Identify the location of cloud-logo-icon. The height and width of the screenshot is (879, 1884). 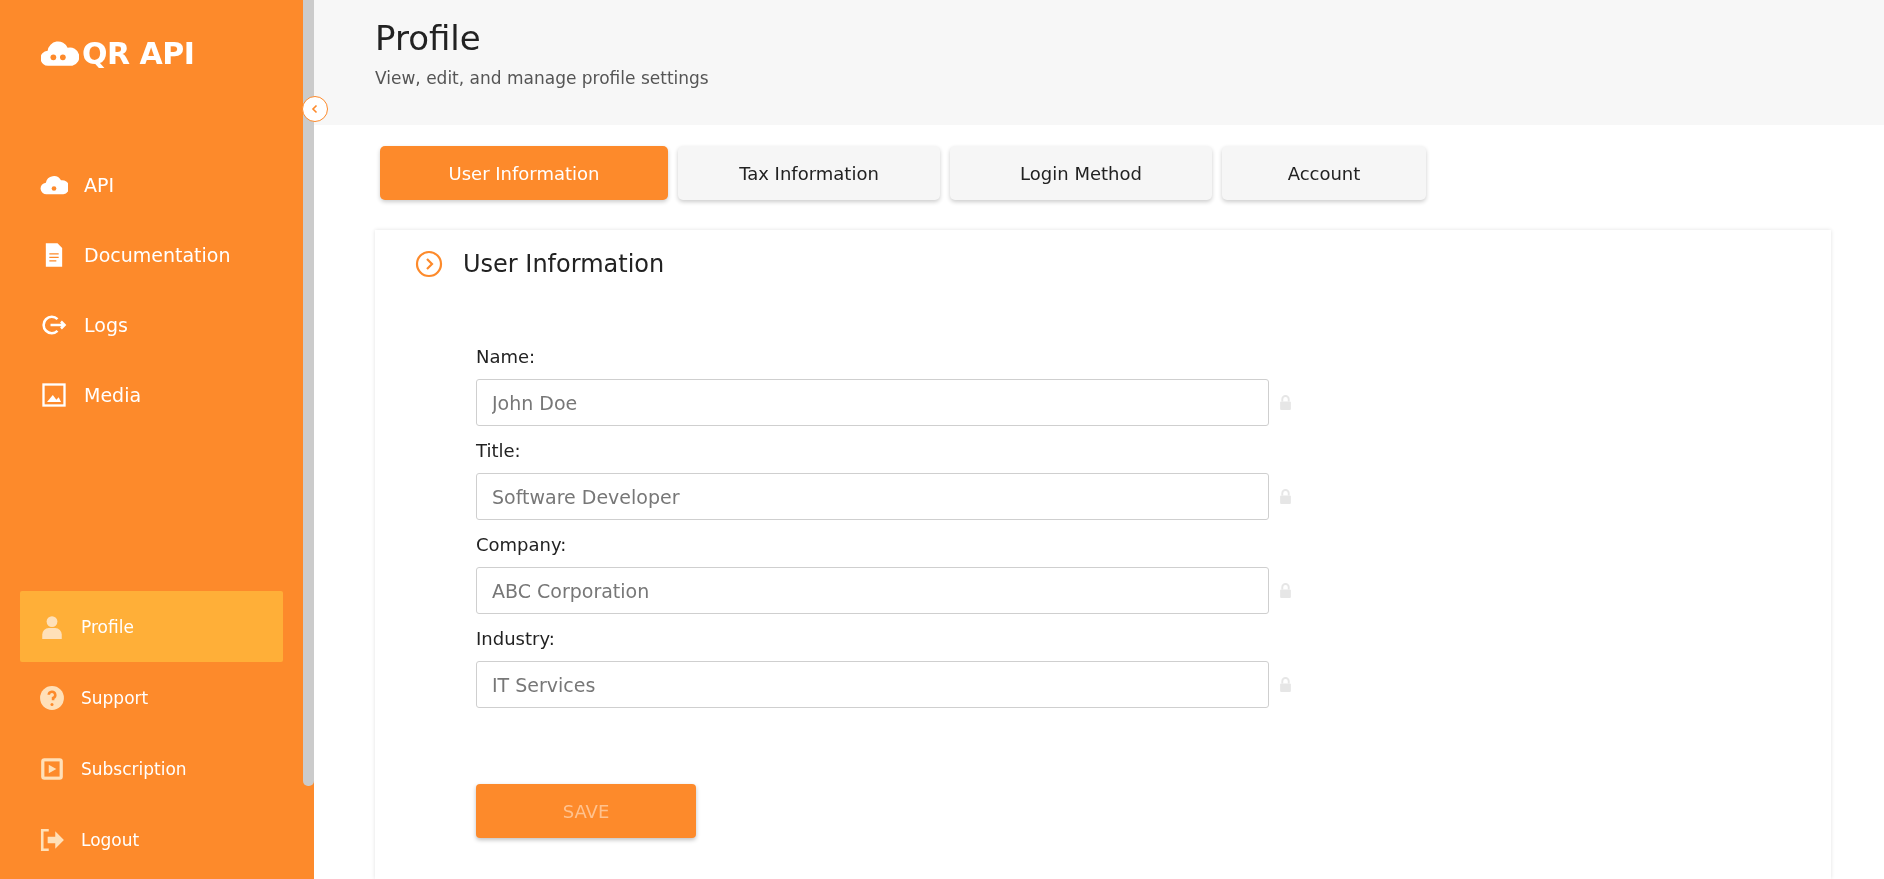
(60, 53).